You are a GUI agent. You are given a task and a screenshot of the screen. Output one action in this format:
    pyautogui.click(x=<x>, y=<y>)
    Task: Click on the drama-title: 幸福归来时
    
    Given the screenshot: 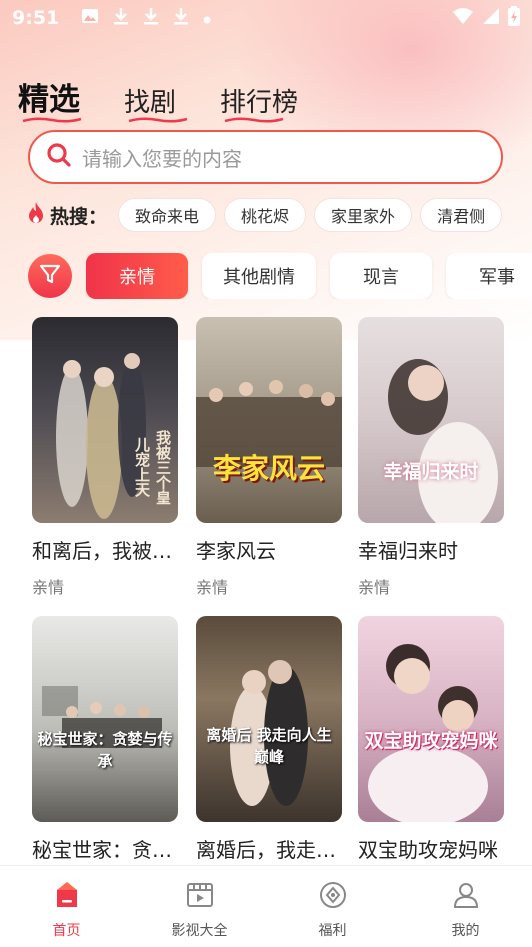 What is the action you would take?
    pyautogui.click(x=408, y=551)
    